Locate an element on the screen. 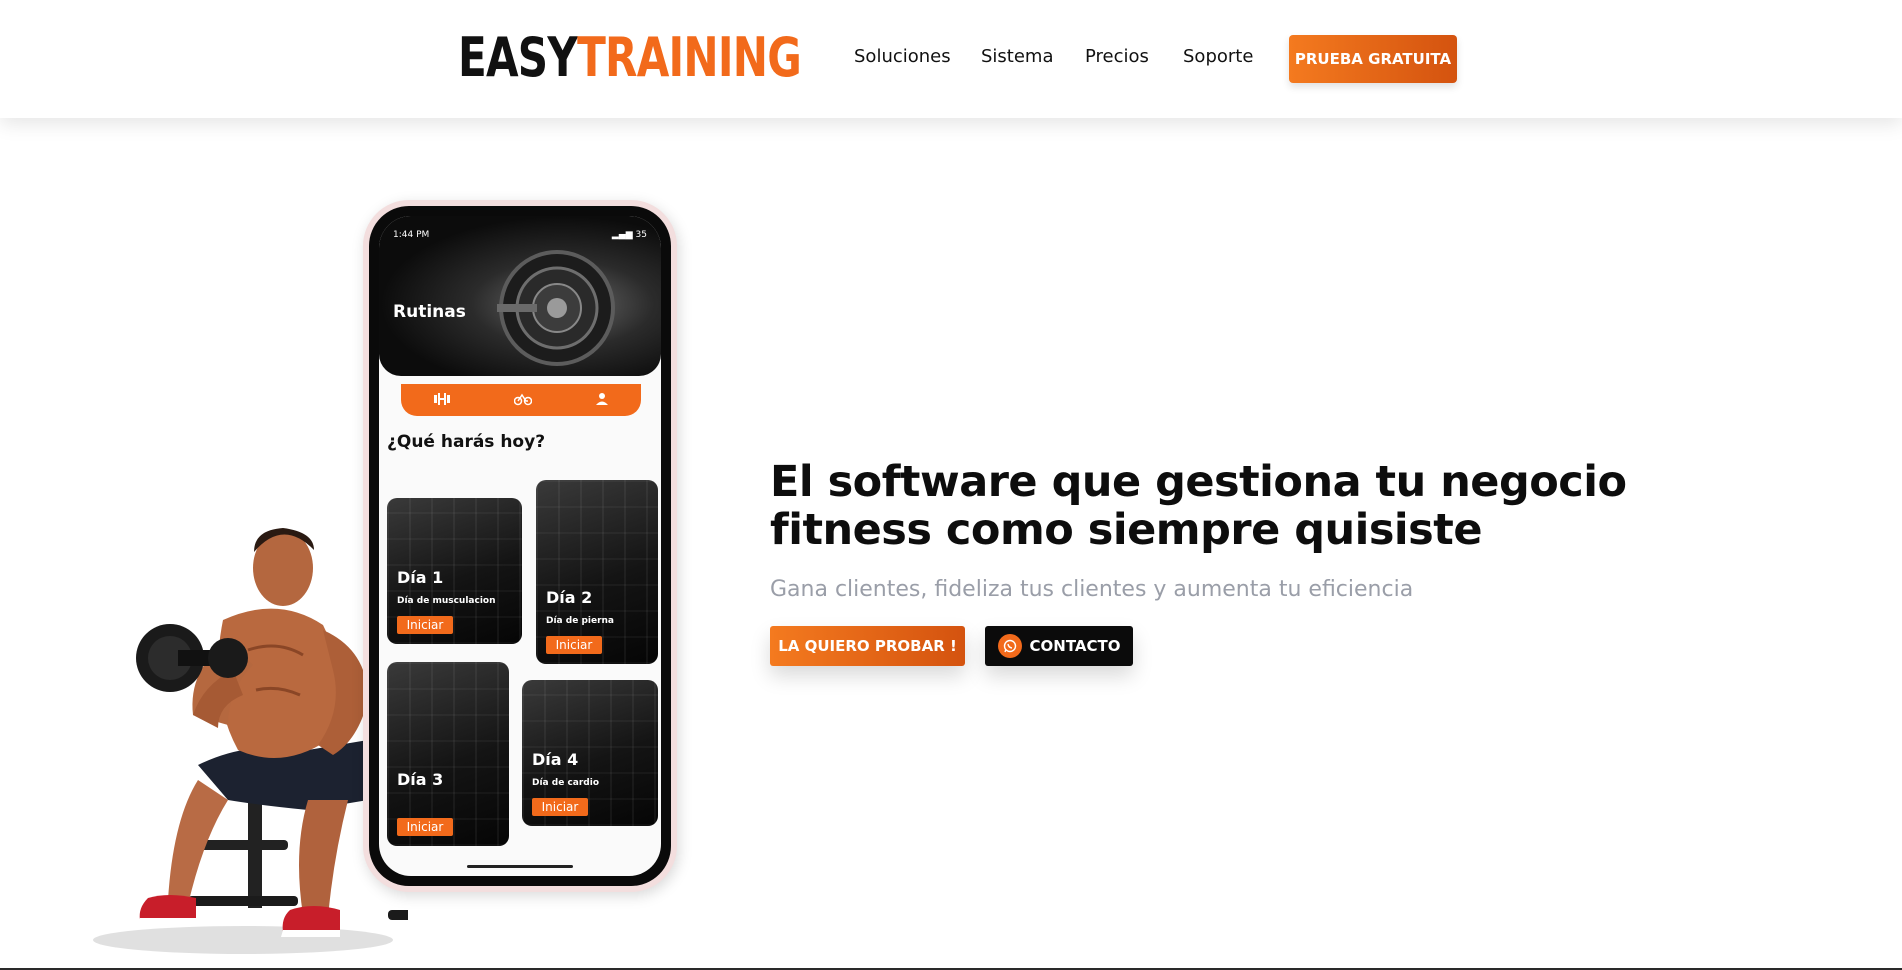  card-day: Día 2 is located at coordinates (569, 597).